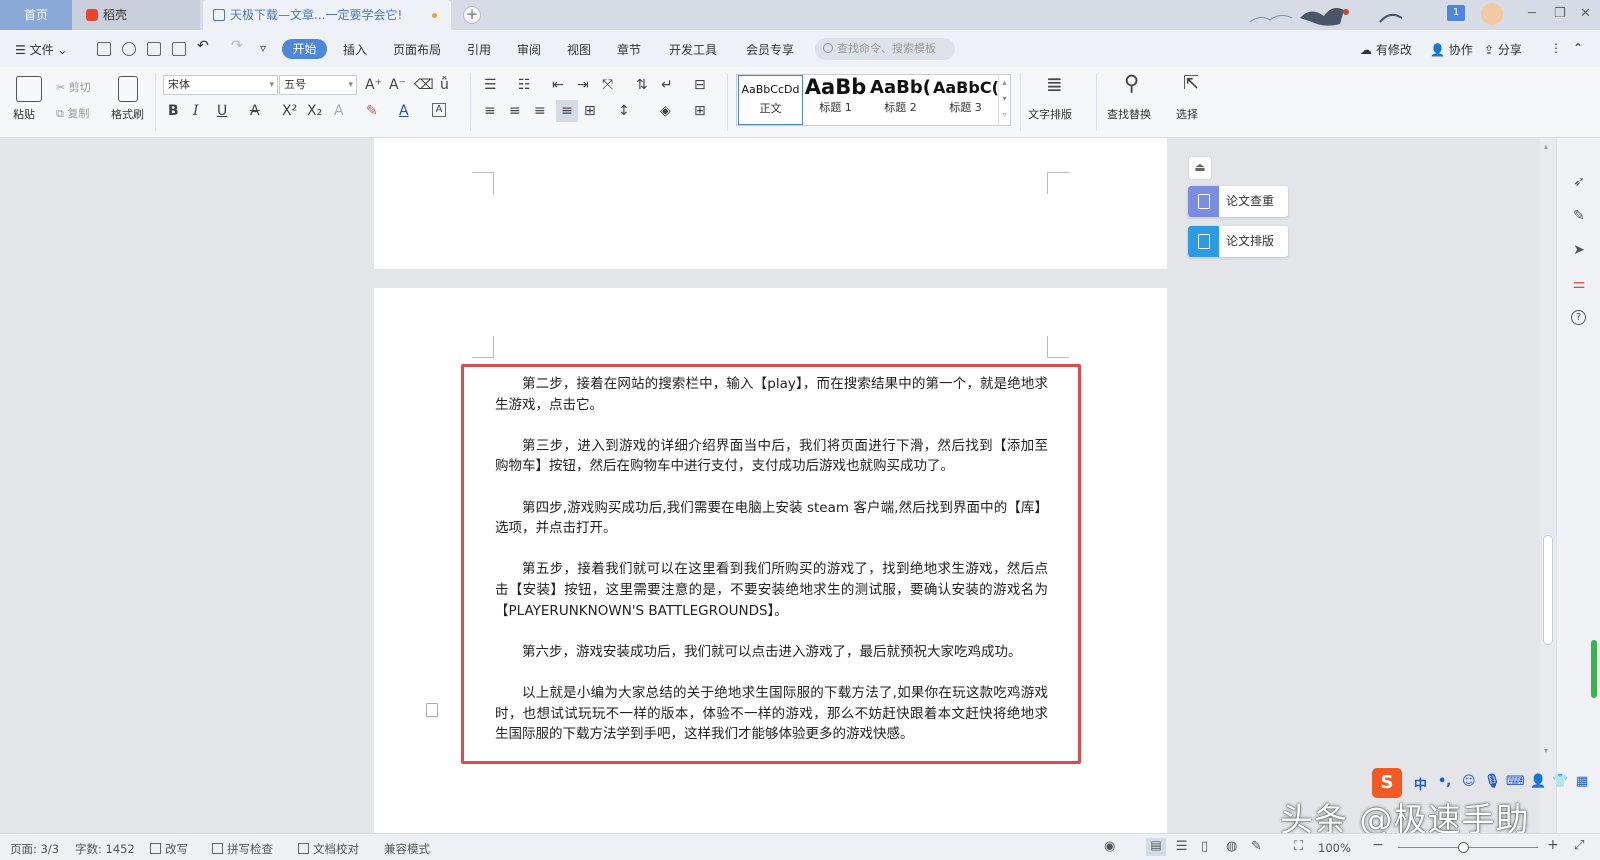 This screenshot has height=860, width=1600. I want to click on char-border-icon: A, so click(439, 110).